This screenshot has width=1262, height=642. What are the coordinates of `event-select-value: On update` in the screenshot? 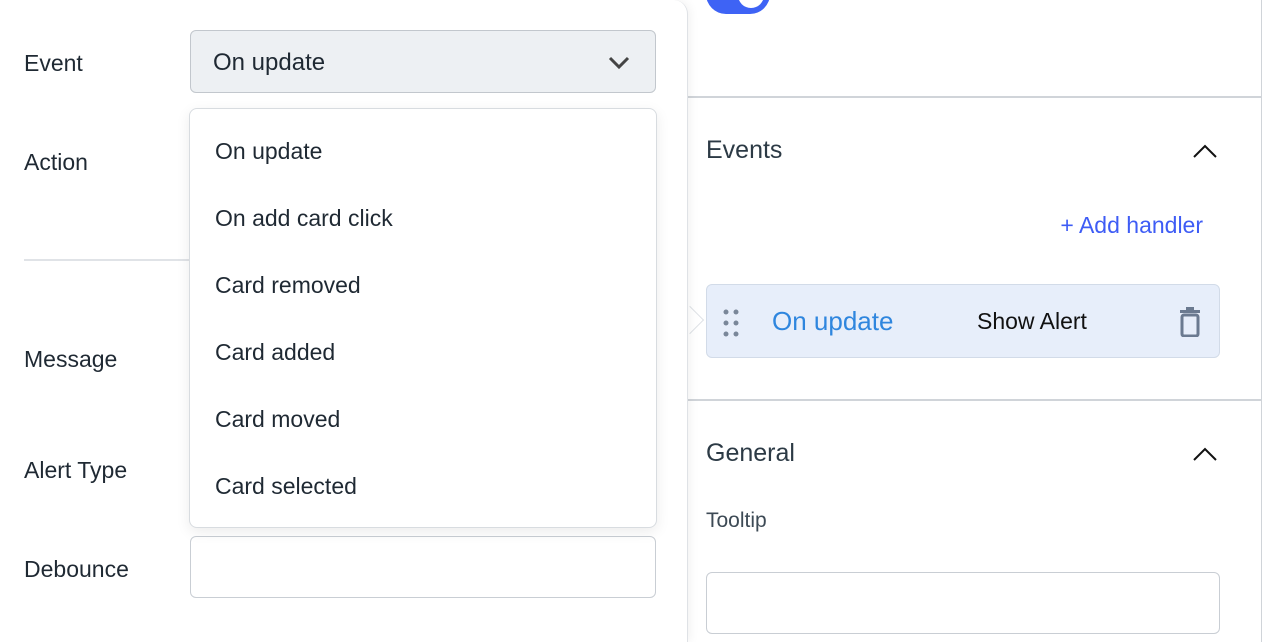 It's located at (269, 62).